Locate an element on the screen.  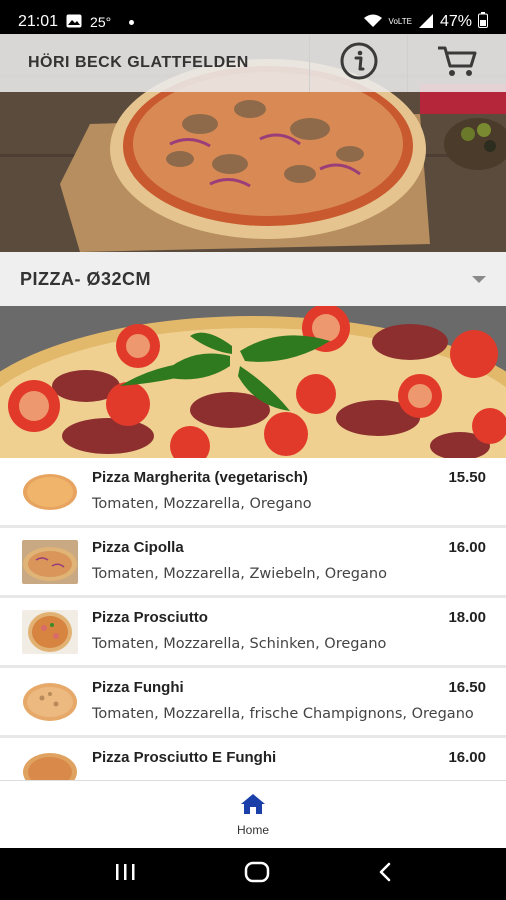
battery-icon is located at coordinates (483, 22).